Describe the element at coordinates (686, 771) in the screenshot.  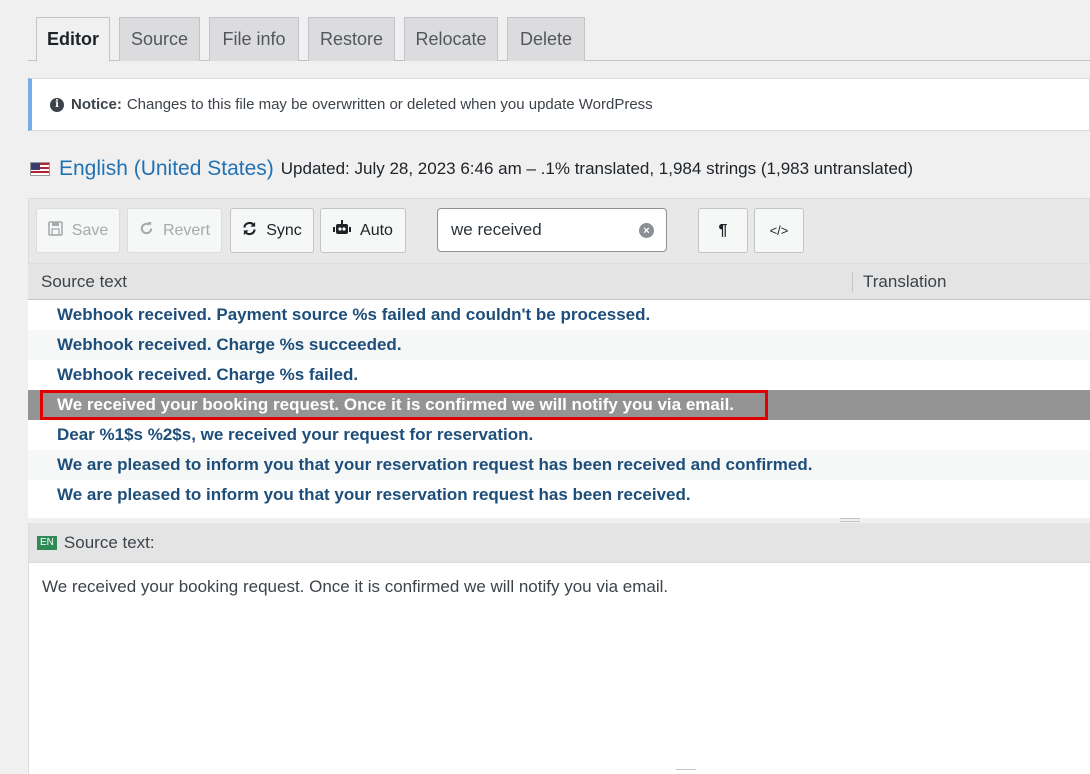
I see `panel-resize-handle` at that location.